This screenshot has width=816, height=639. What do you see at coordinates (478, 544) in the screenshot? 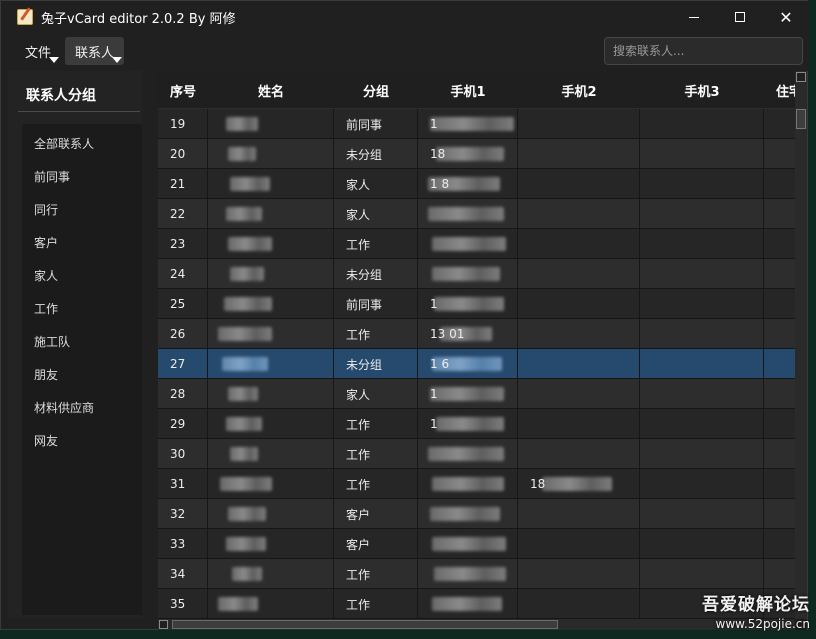
I see `table-row: 33 客户` at bounding box center [478, 544].